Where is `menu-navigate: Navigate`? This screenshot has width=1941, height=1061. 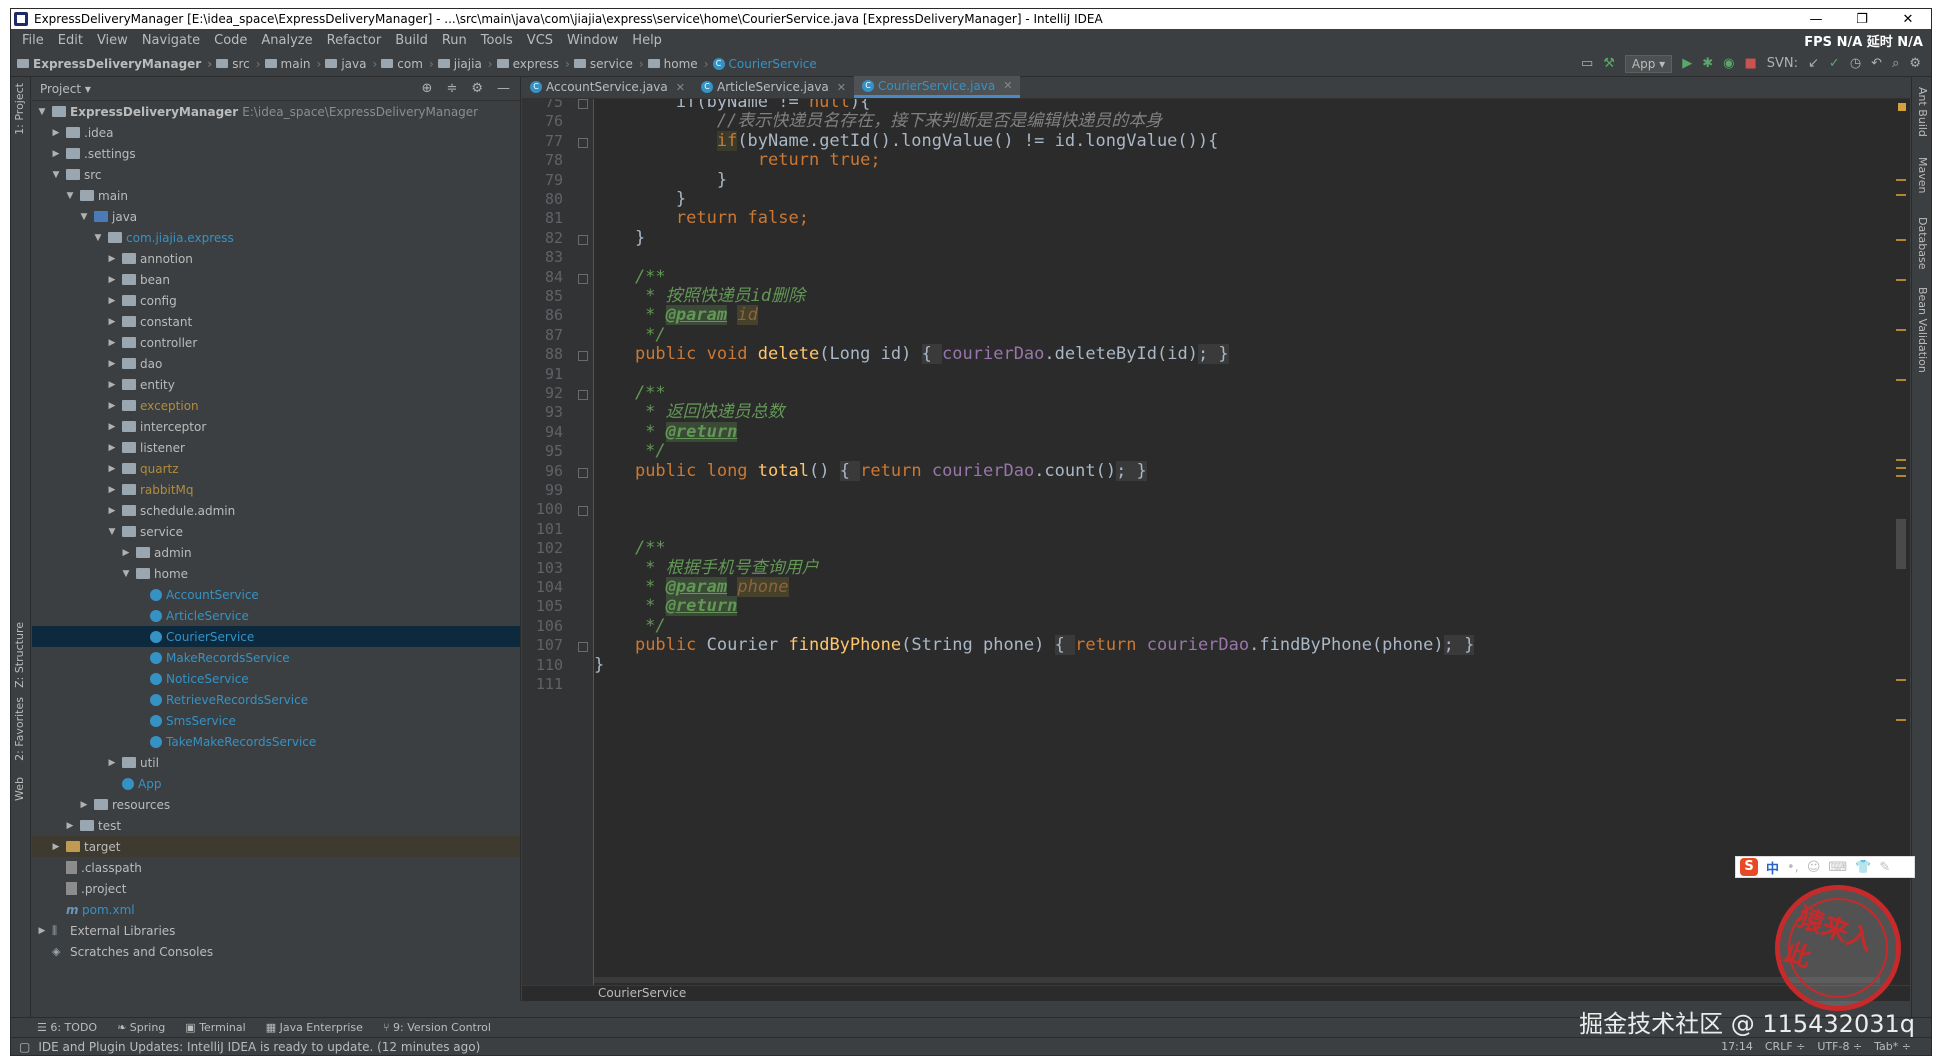 menu-navigate: Navigate is located at coordinates (171, 40).